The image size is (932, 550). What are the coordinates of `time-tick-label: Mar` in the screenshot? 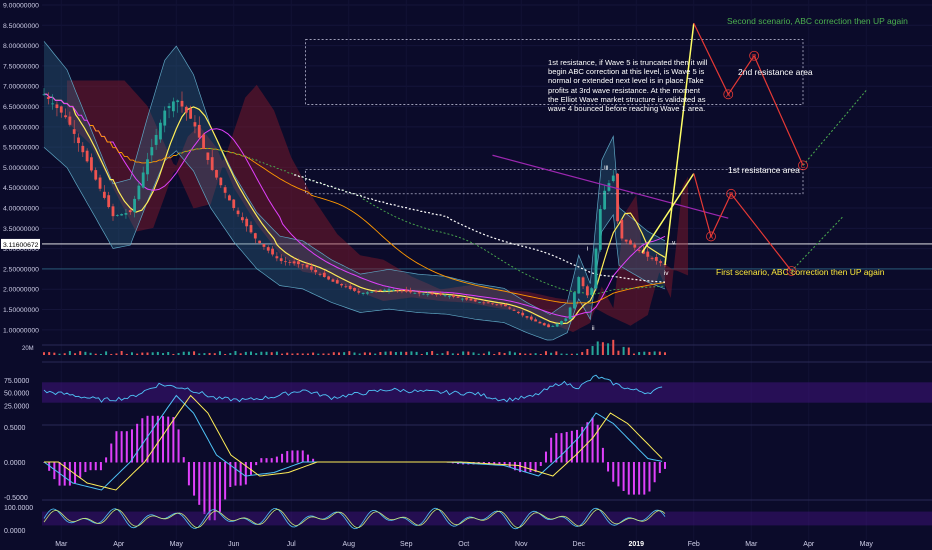 It's located at (751, 544).